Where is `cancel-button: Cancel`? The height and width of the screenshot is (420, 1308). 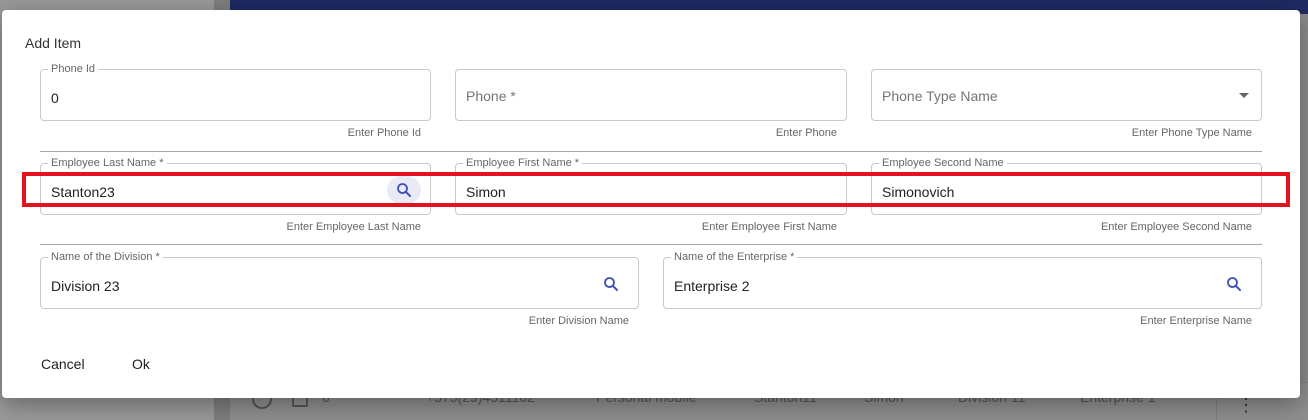 cancel-button: Cancel is located at coordinates (63, 364).